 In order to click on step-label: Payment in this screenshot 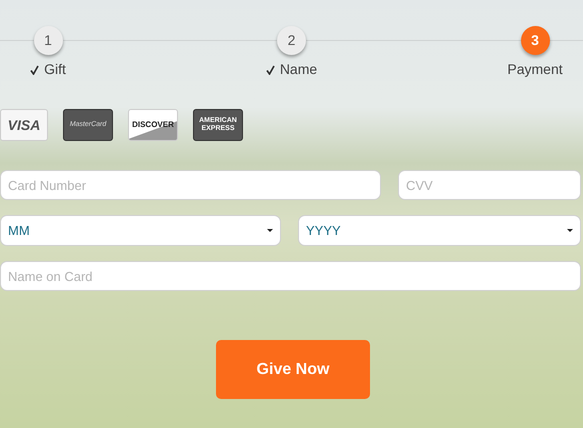, I will do `click(535, 69)`.